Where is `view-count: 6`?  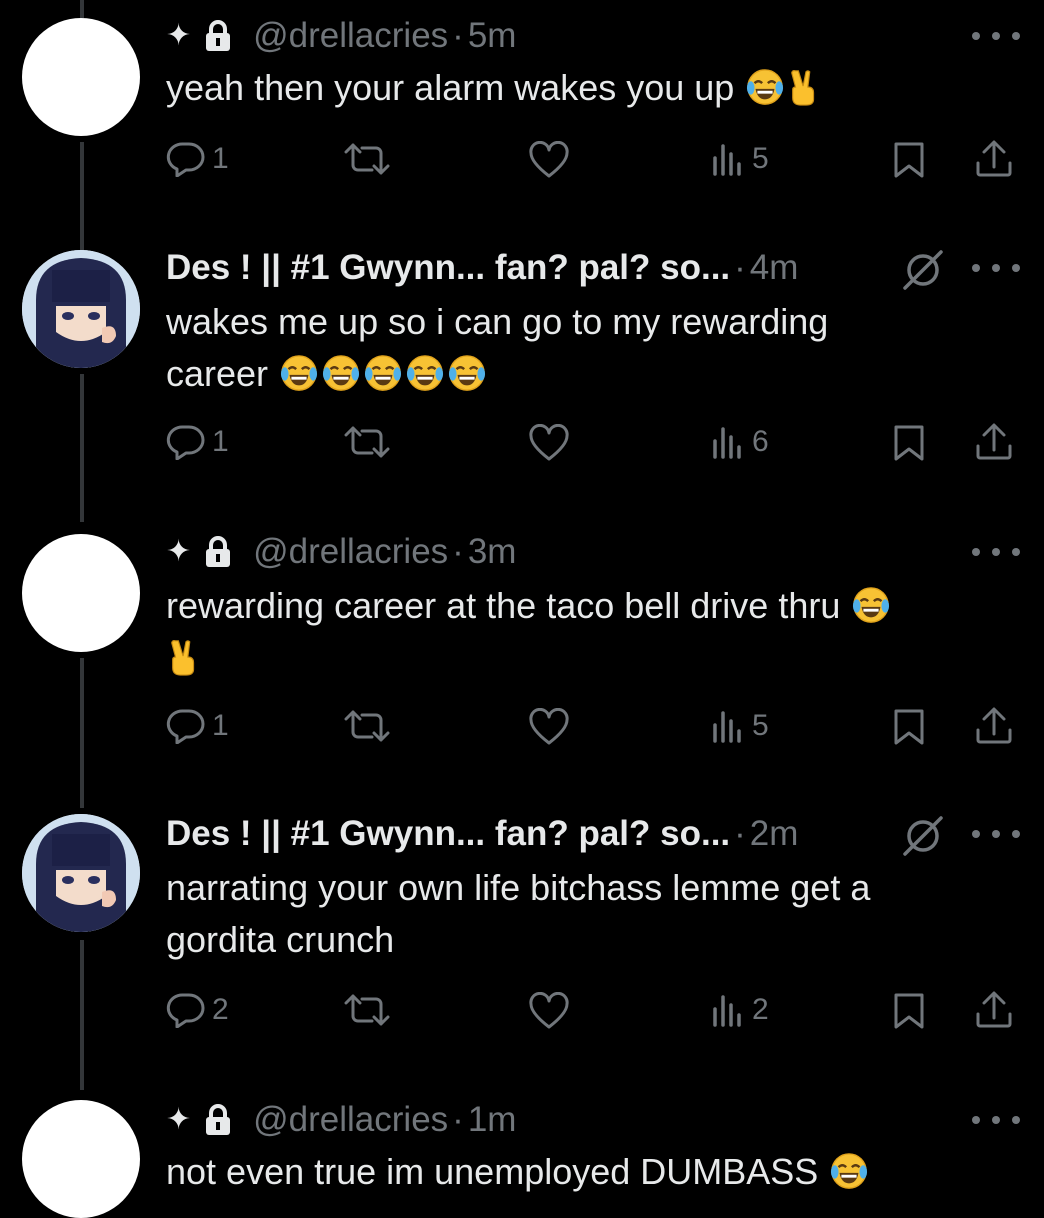 view-count: 6 is located at coordinates (760, 441).